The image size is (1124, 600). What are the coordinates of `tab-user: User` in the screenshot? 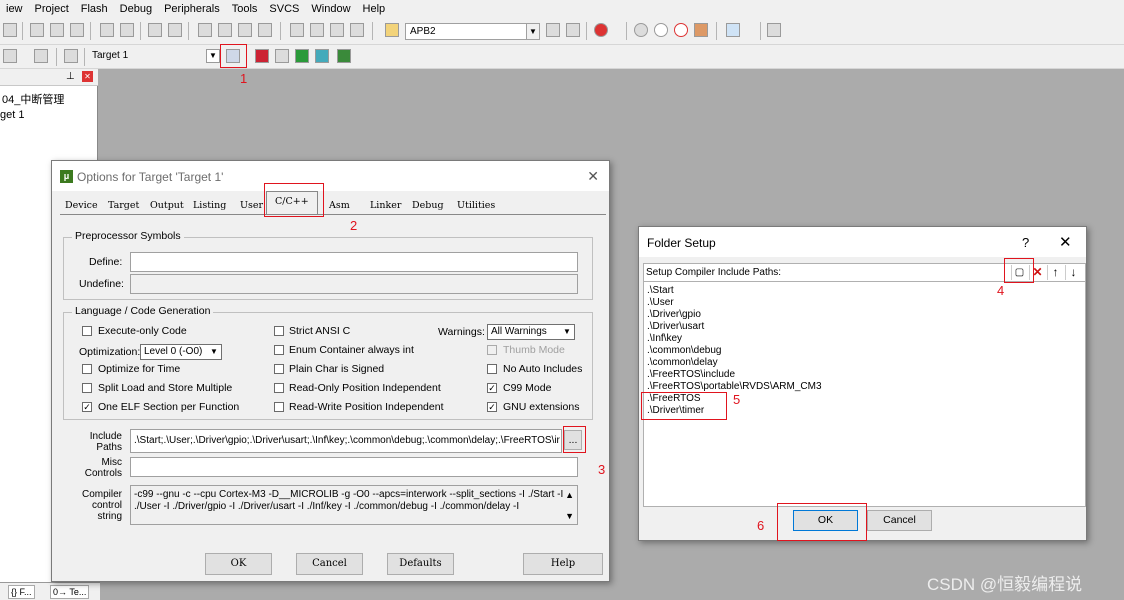 It's located at (251, 206).